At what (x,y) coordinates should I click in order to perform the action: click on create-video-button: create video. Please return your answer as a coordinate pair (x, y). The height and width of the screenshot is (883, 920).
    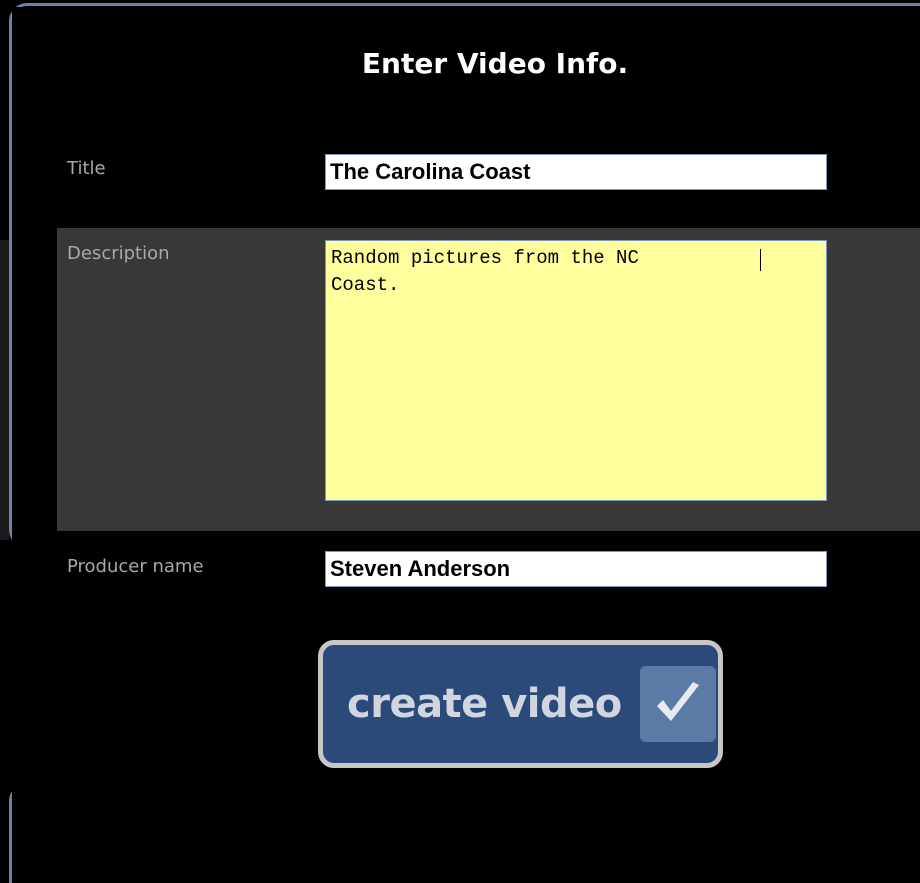
    Looking at the image, I should click on (520, 704).